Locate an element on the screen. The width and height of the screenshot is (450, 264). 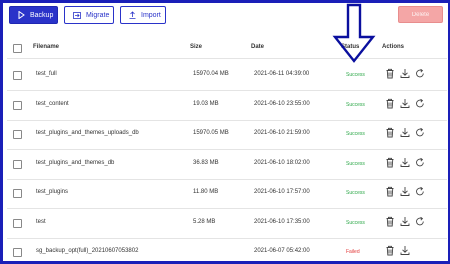
delete-button-label: Delete is located at coordinates (420, 14).